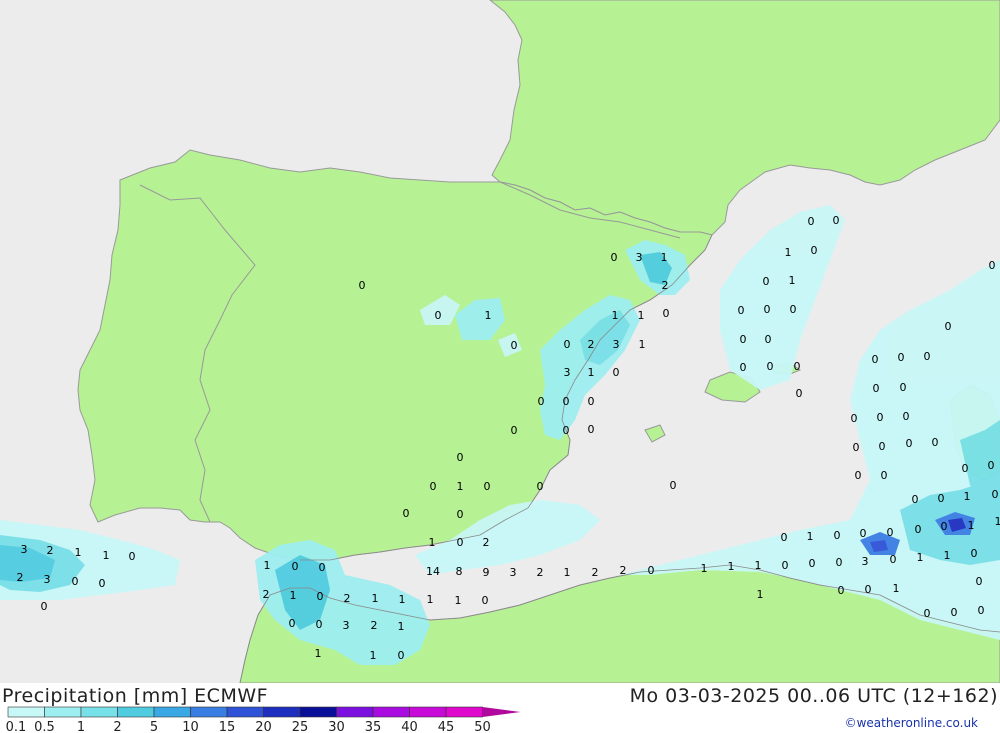  Describe the element at coordinates (336, 726) in the screenshot. I see `legend-tick-label: 30` at that location.